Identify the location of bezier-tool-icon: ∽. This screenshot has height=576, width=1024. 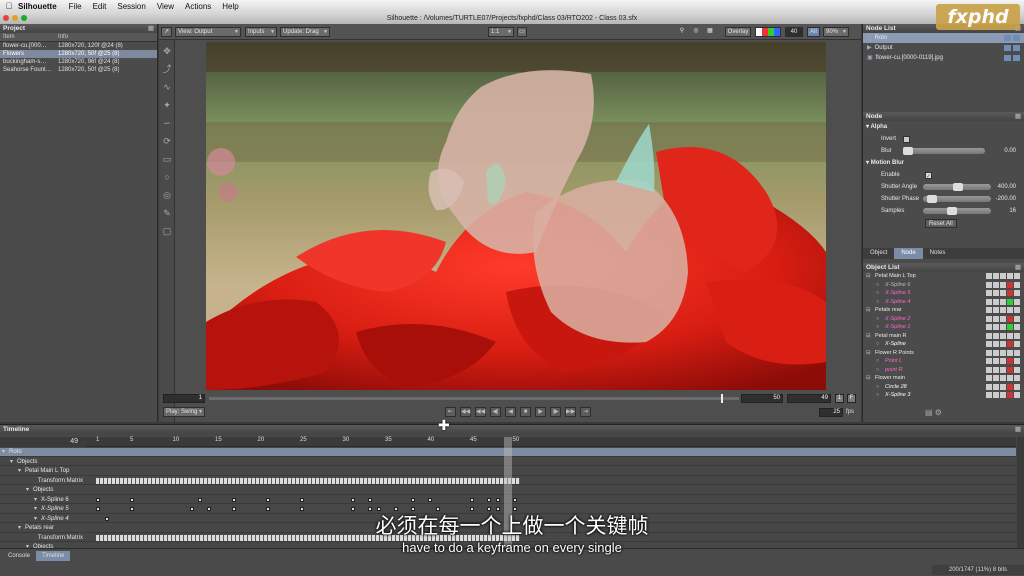
(167, 123).